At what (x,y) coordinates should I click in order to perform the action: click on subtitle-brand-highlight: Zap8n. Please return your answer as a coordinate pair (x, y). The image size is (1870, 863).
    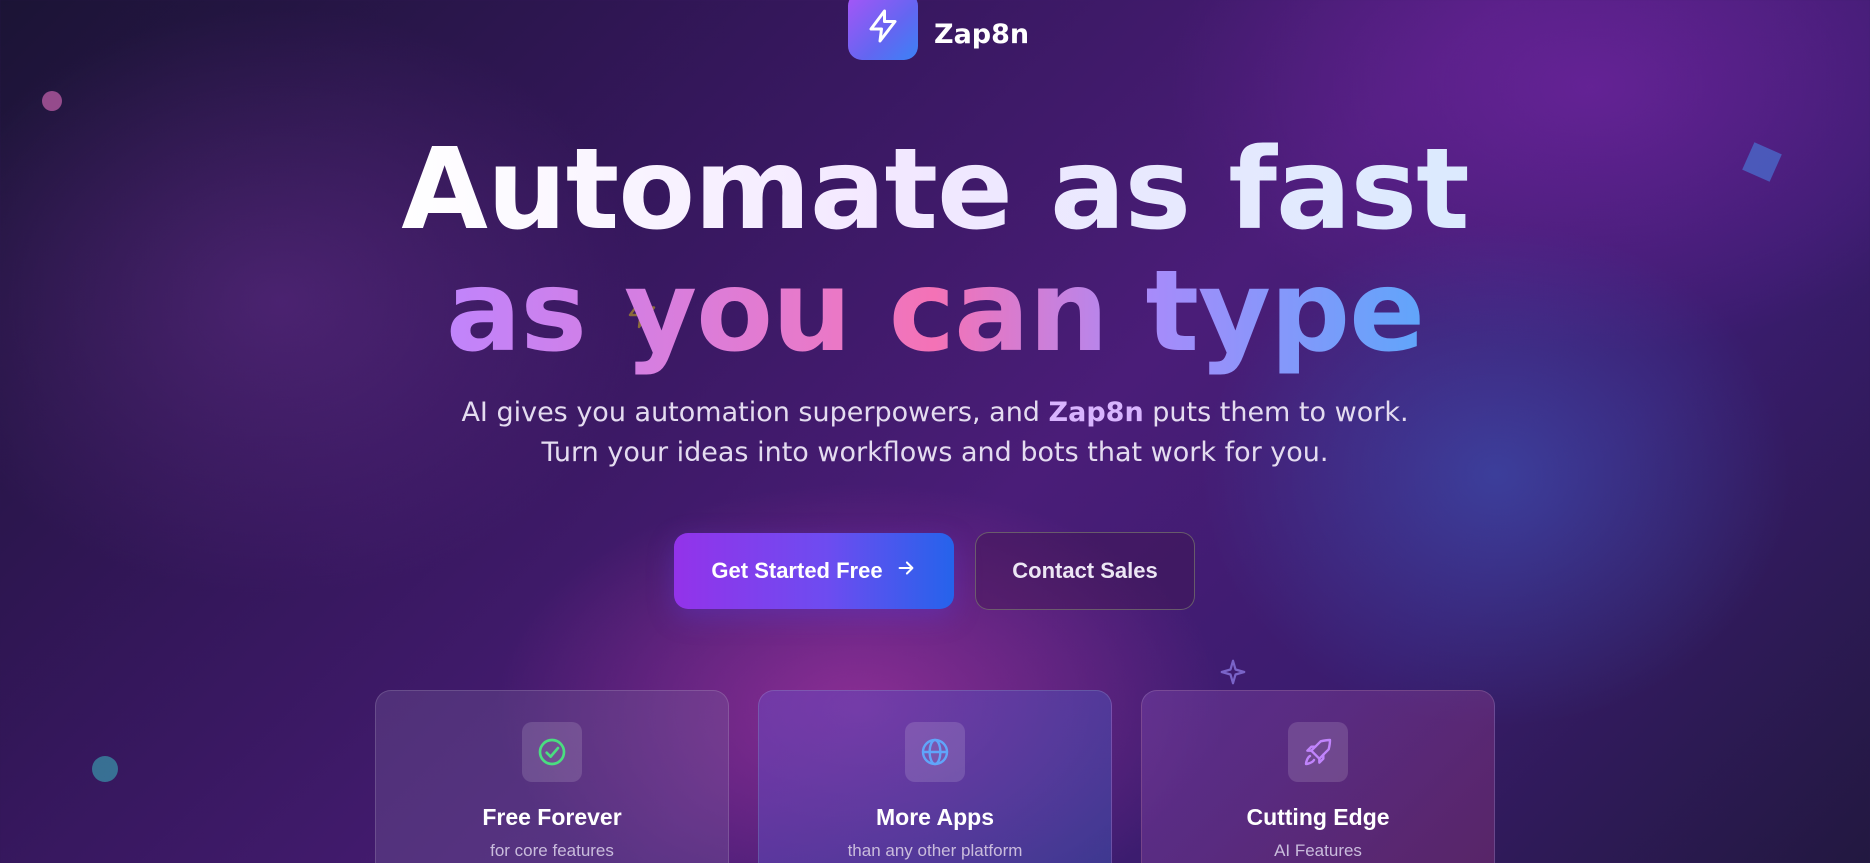
    Looking at the image, I should click on (1096, 412).